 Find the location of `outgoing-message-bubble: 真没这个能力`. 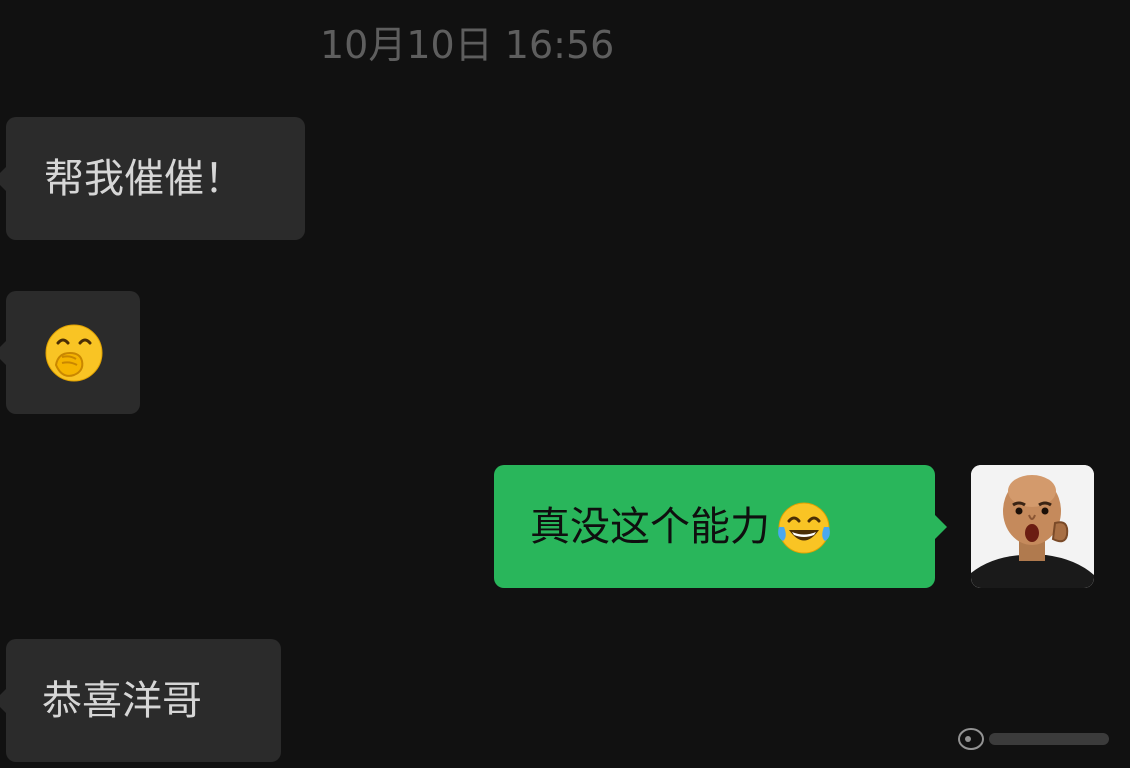

outgoing-message-bubble: 真没这个能力 is located at coordinates (720, 526).